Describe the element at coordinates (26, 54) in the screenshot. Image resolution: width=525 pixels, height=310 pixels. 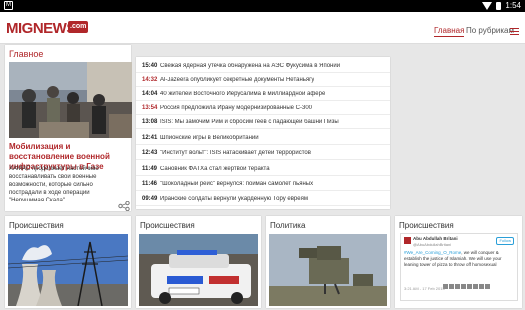
I see `section-title: Главное` at that location.